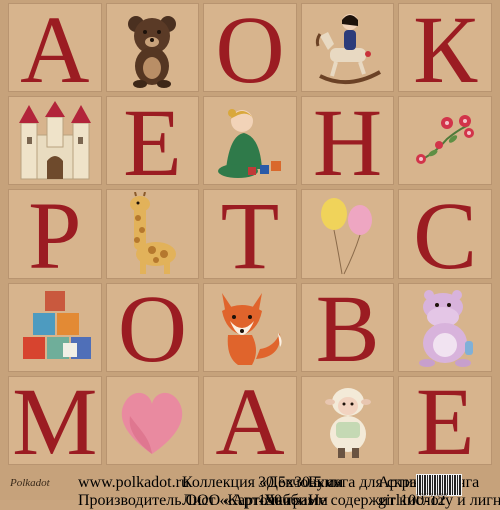 The image size is (500, 510). I want to click on letter-card: С, so click(445, 234).